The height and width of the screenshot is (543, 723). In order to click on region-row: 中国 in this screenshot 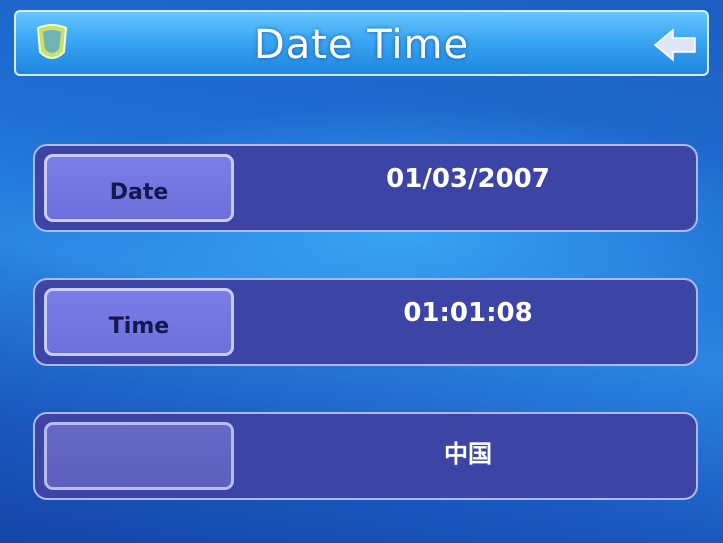, I will do `click(365, 456)`.